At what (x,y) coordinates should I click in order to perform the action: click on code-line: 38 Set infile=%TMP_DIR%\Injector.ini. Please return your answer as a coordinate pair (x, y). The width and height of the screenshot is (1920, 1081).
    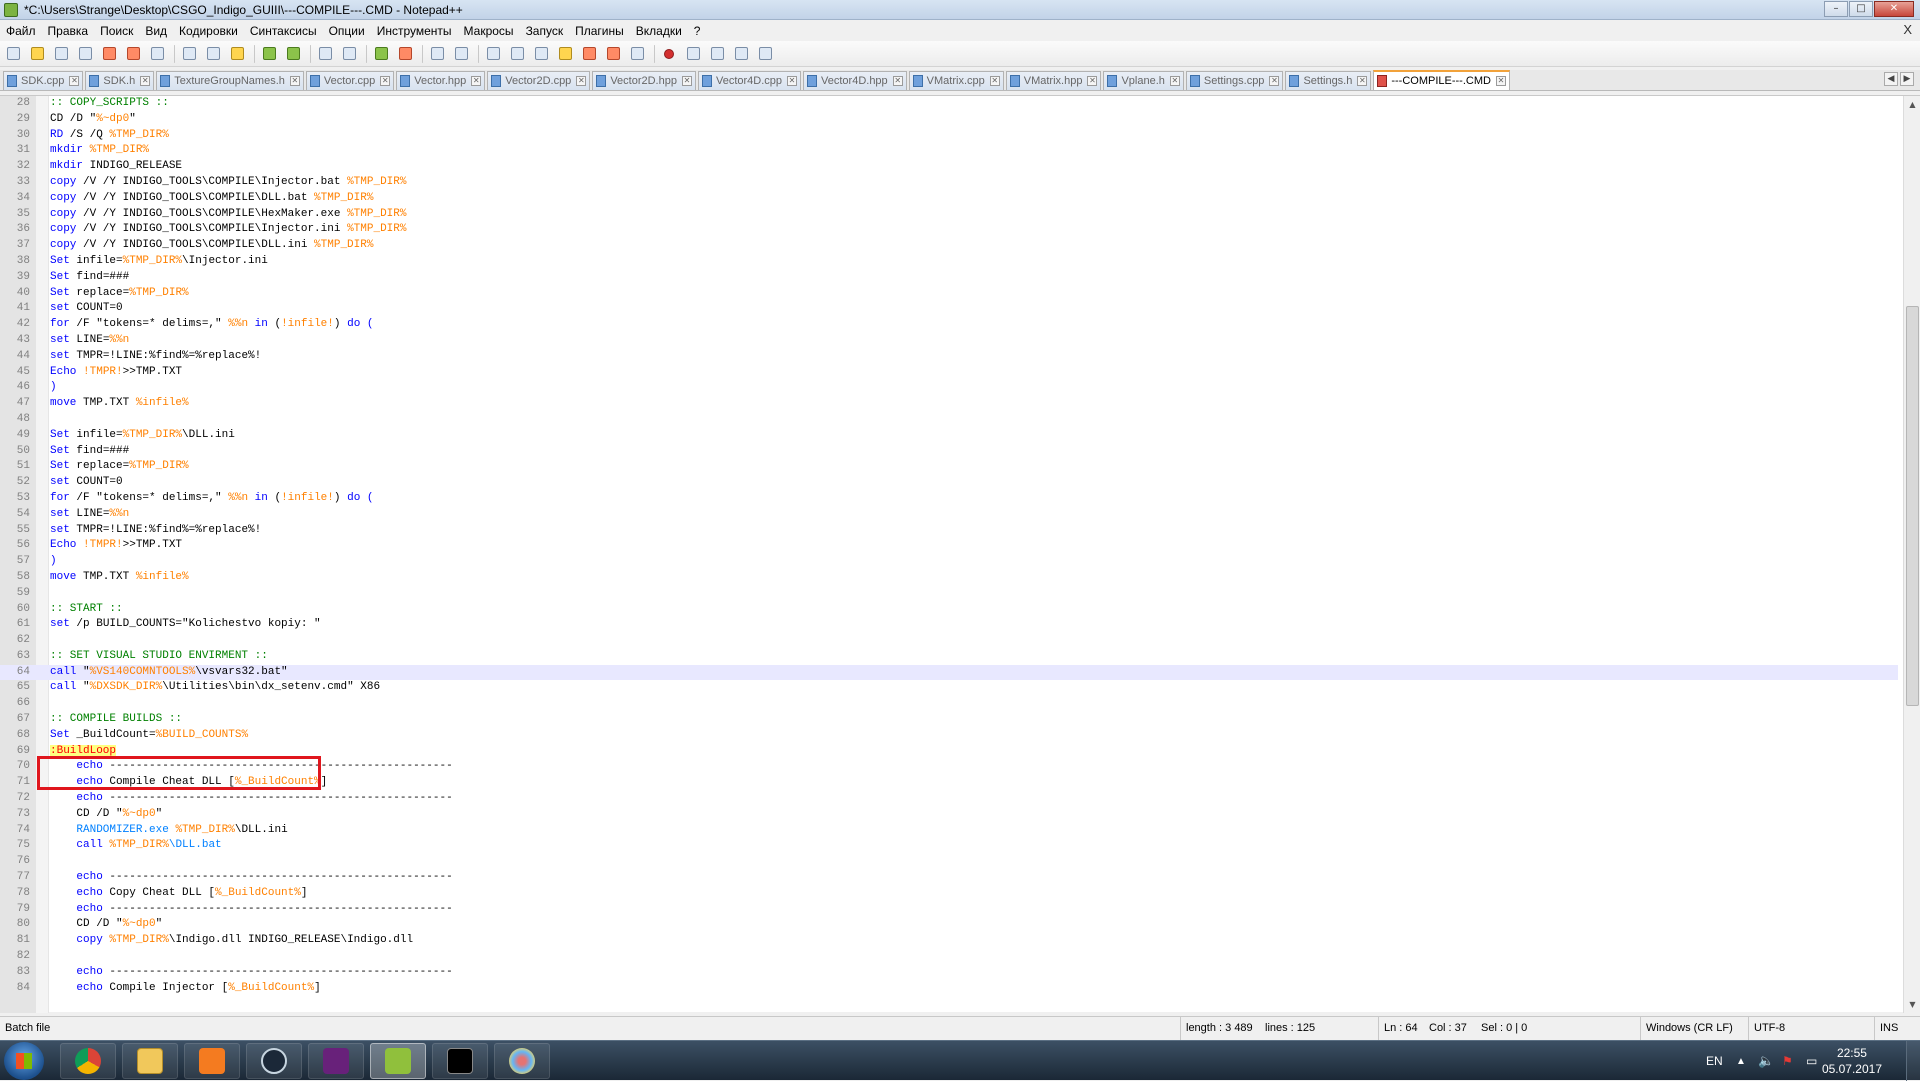
    Looking at the image, I should click on (949, 262).